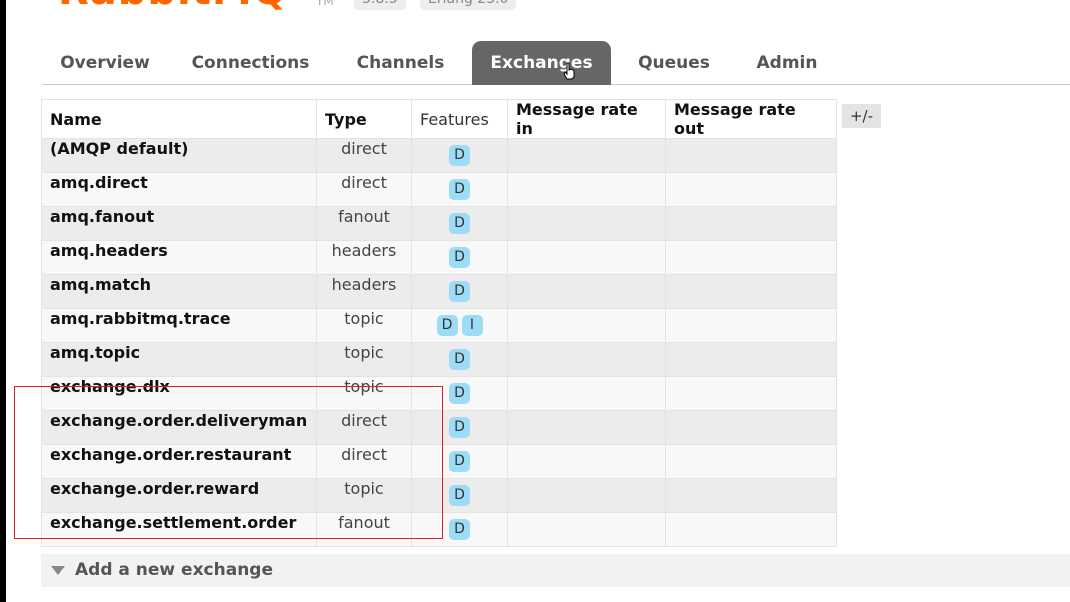 The width and height of the screenshot is (1070, 602). Describe the element at coordinates (179, 291) in the screenshot. I see `exchange-name-link: amq.match` at that location.